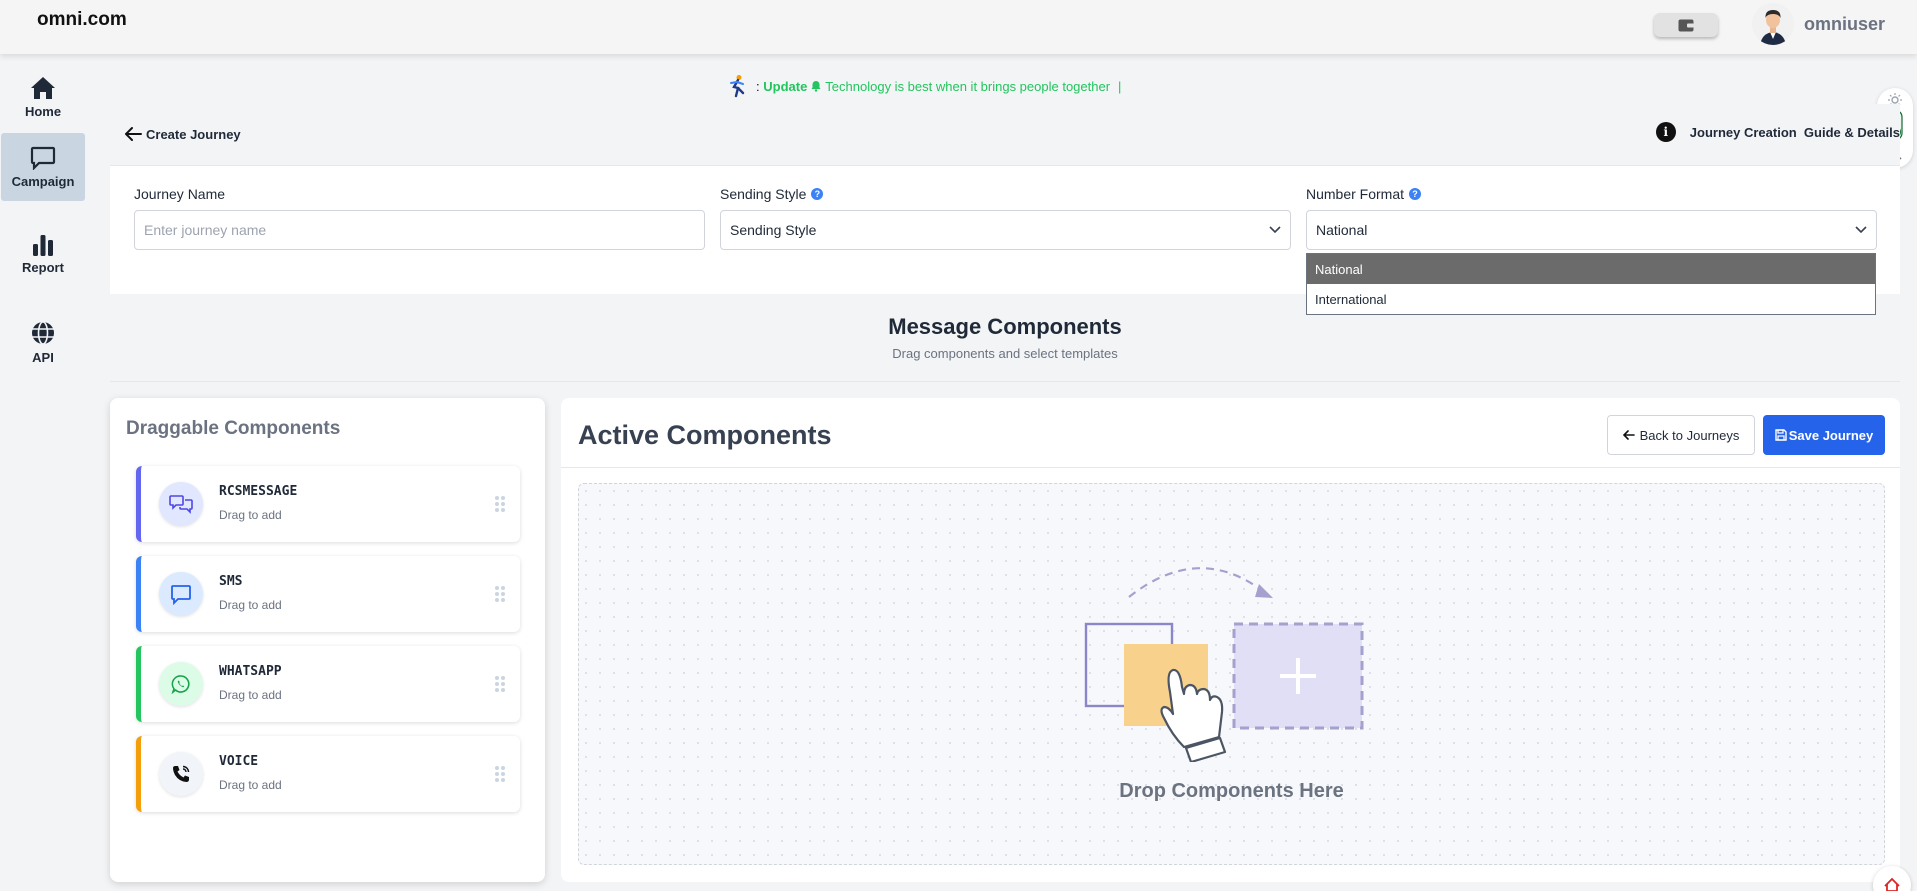 The height and width of the screenshot is (891, 1917). I want to click on ticker-cursor: |, so click(1120, 86).